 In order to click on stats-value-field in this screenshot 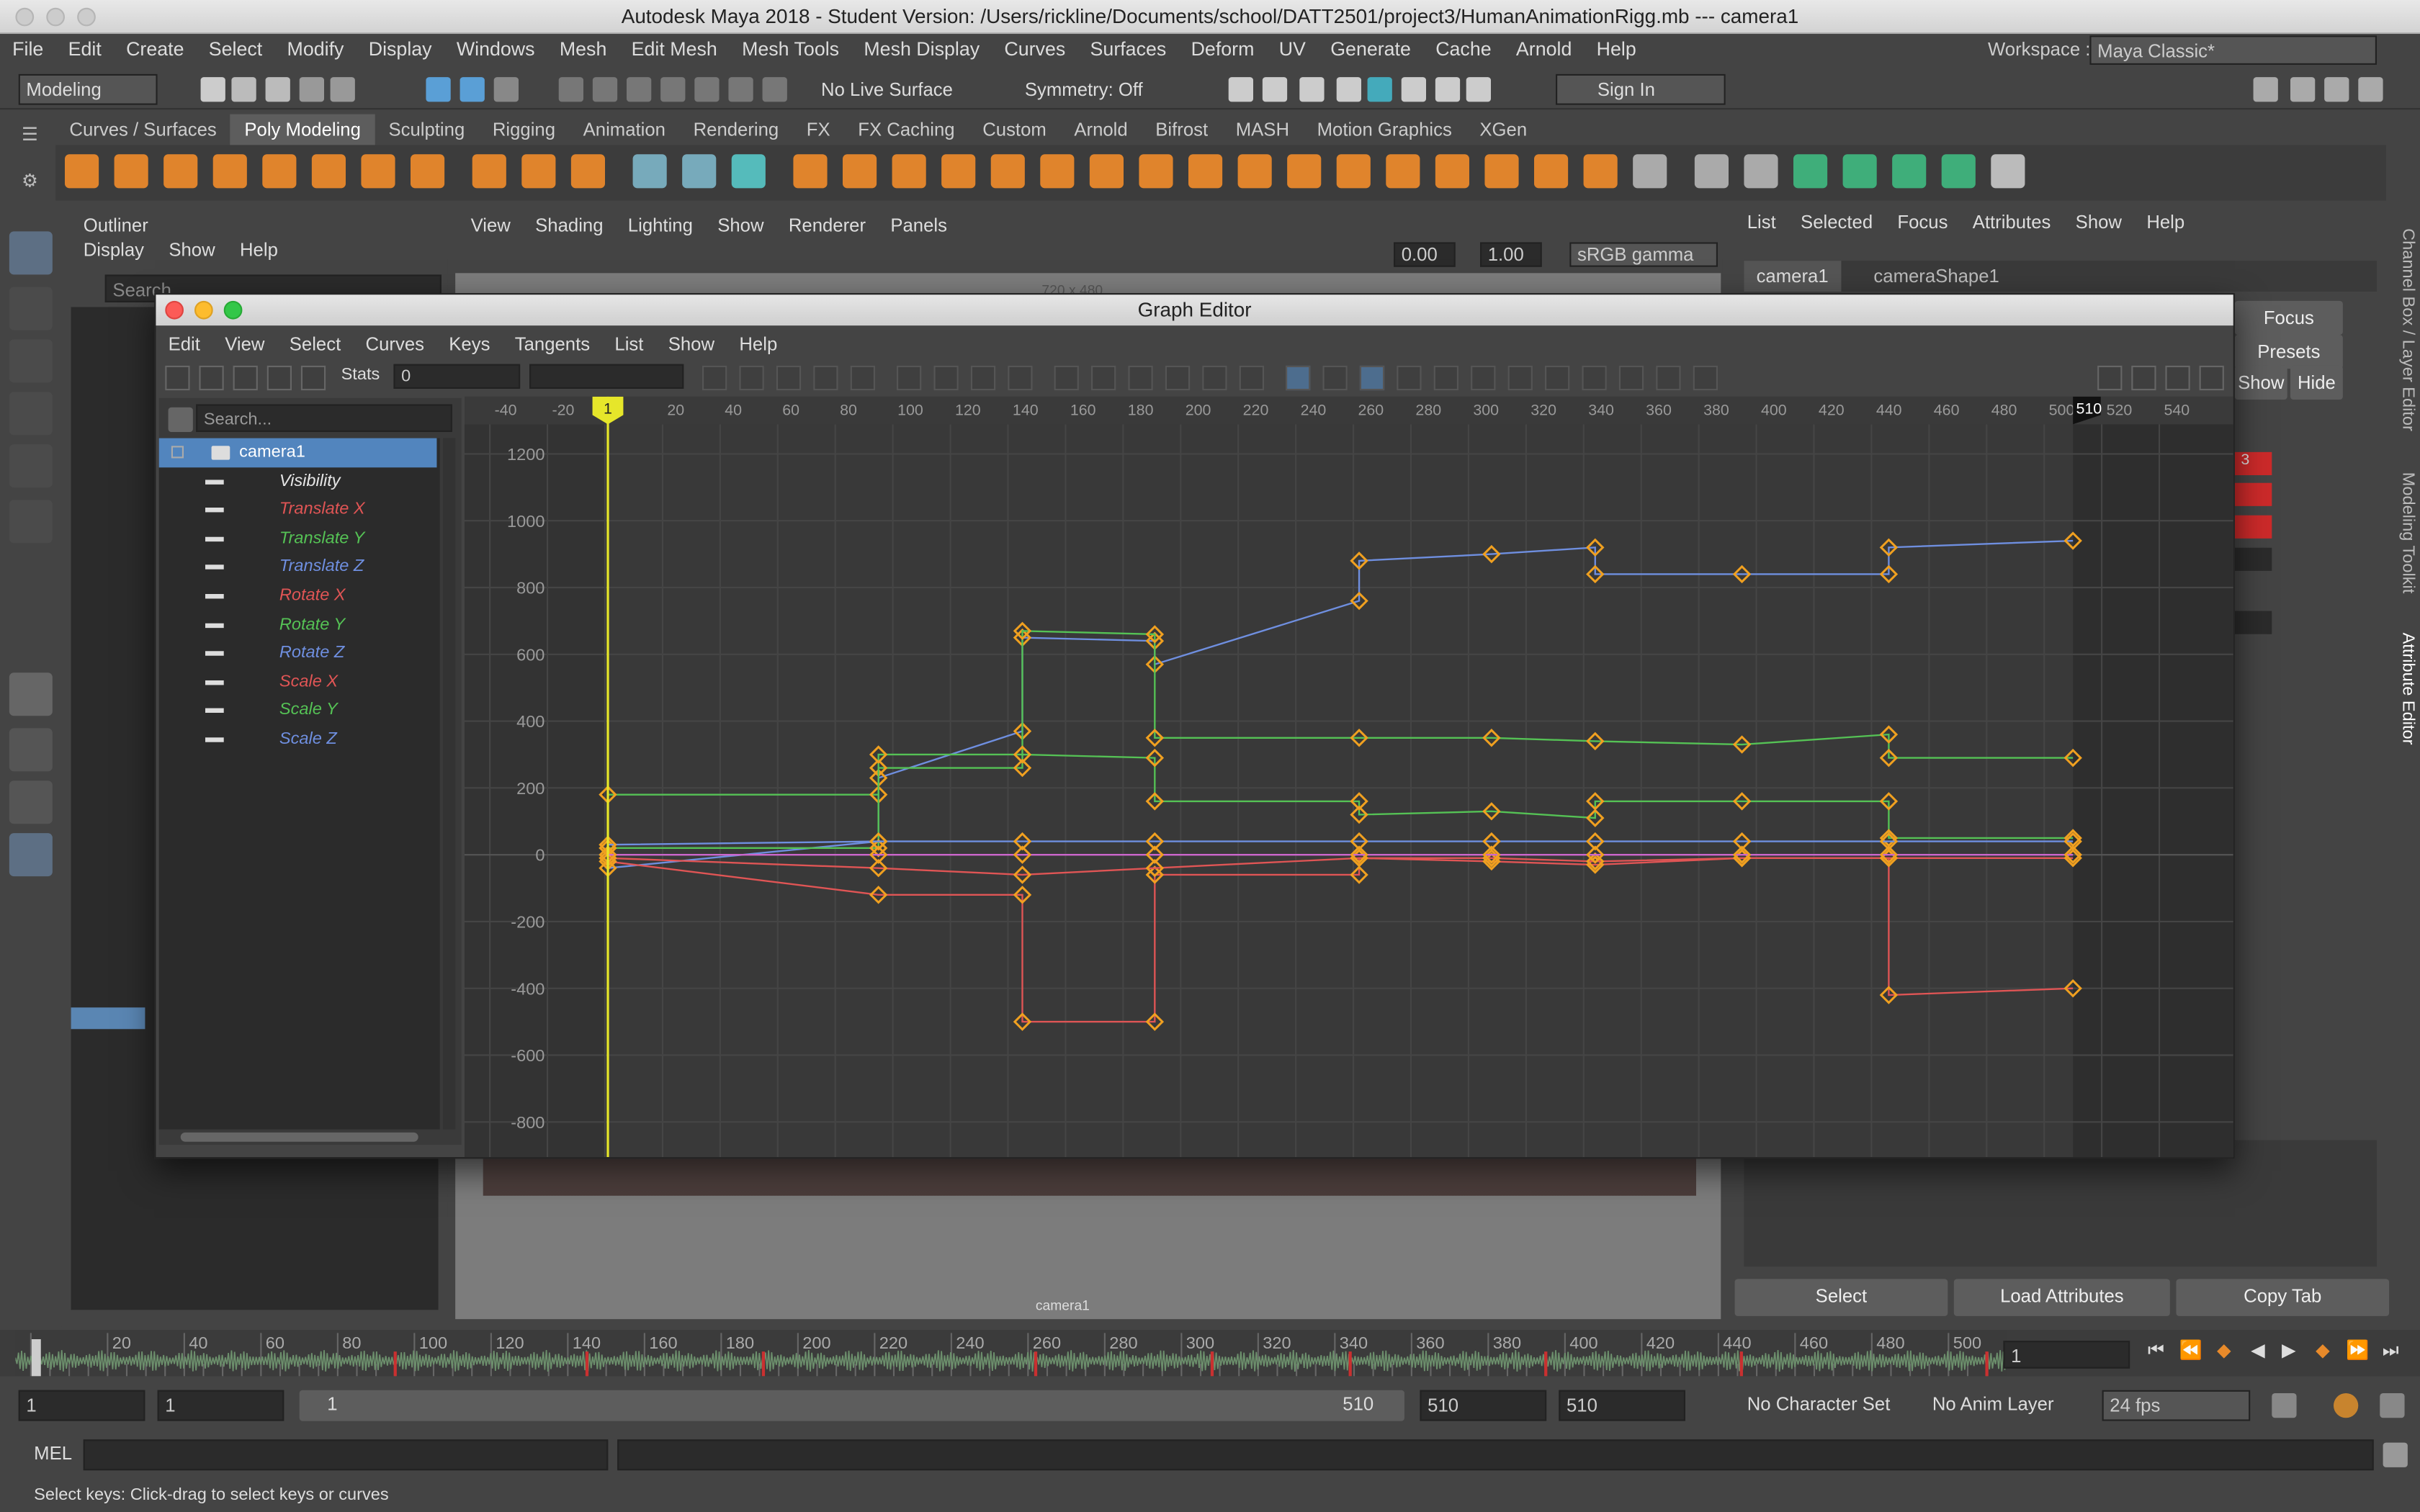, I will do `click(606, 376)`.